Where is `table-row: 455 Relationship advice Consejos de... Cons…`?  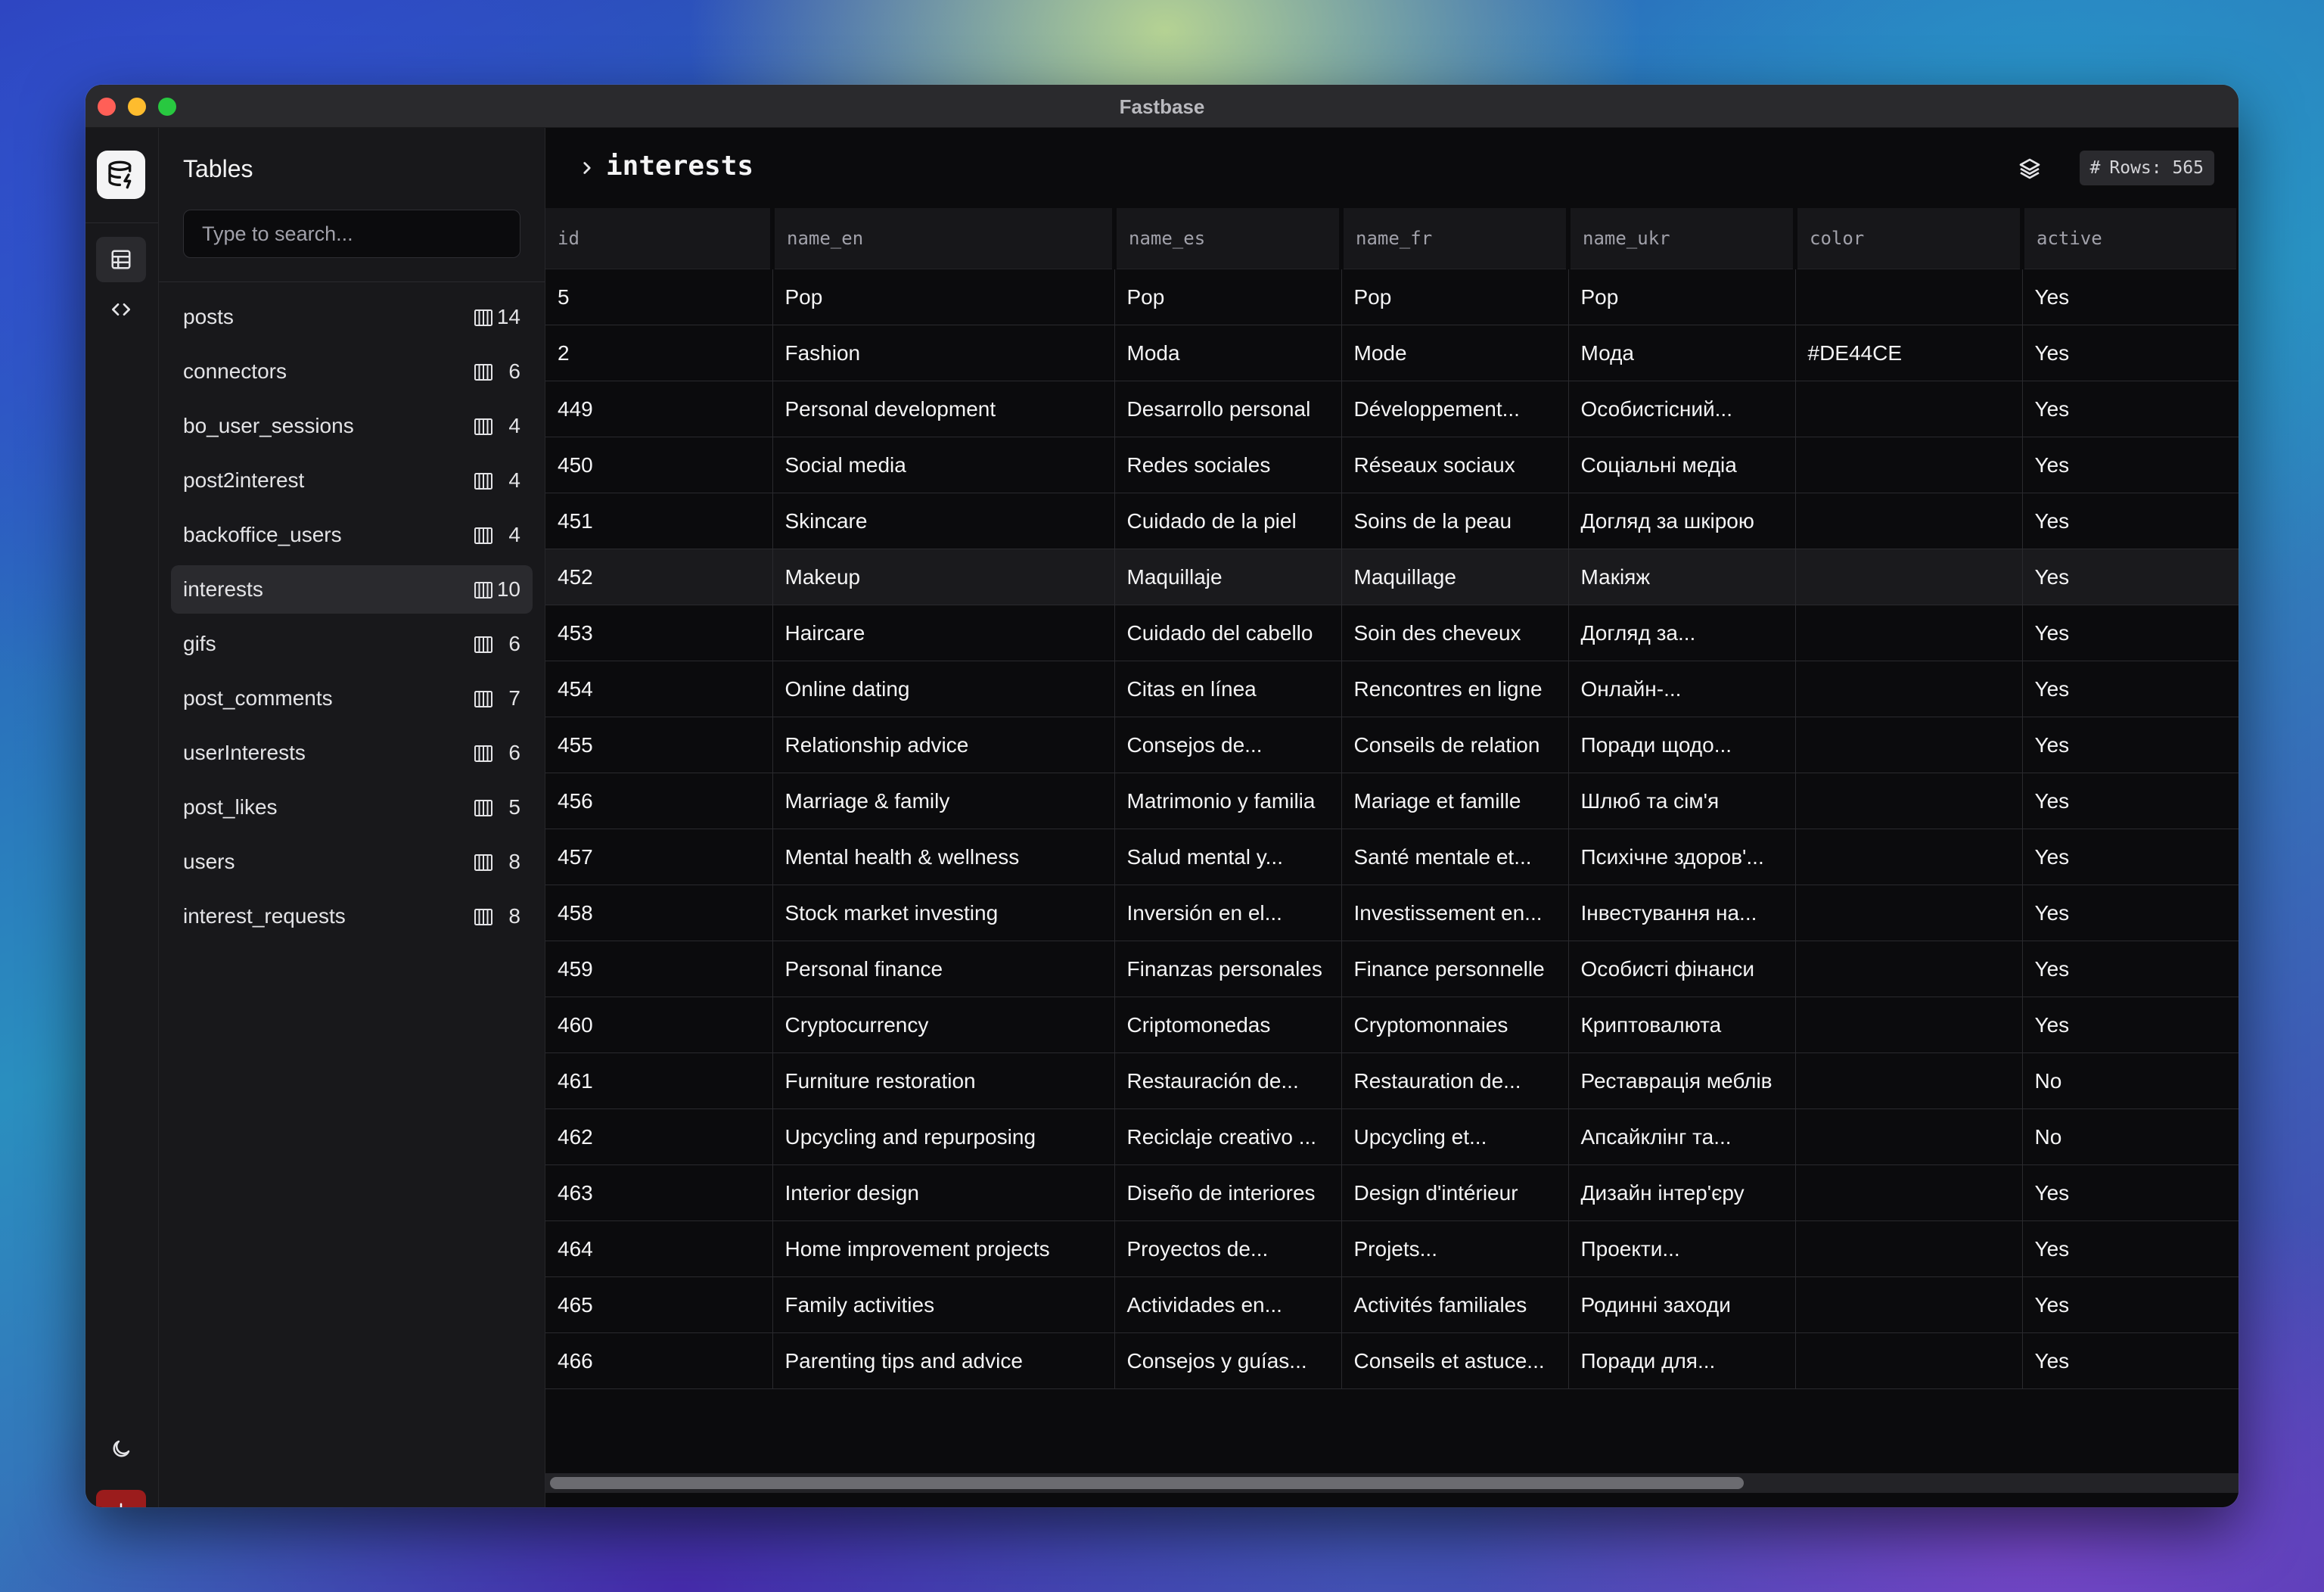
table-row: 455 Relationship advice Consejos de... Cons… is located at coordinates (1392, 745).